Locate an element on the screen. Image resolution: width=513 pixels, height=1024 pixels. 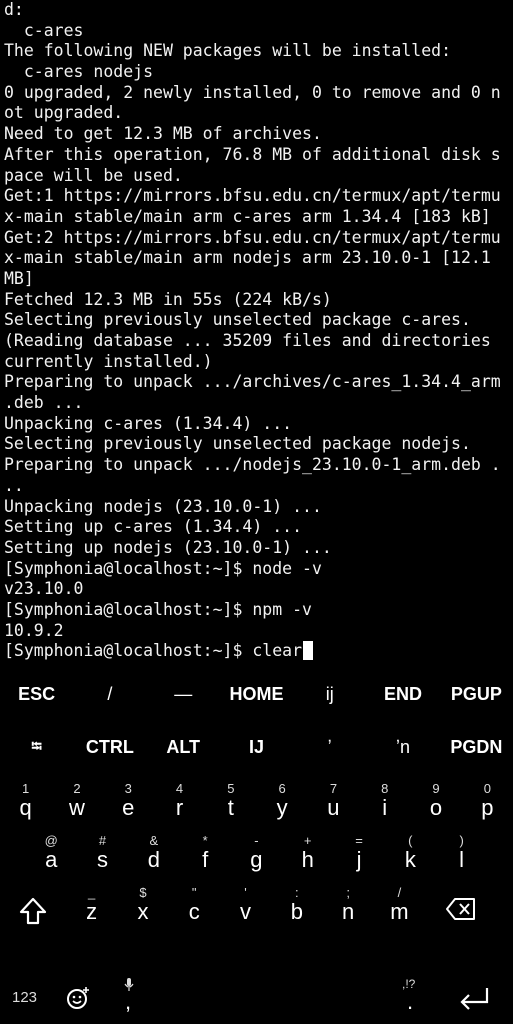
numbers-key-label: 123 is located at coordinates (25, 997).